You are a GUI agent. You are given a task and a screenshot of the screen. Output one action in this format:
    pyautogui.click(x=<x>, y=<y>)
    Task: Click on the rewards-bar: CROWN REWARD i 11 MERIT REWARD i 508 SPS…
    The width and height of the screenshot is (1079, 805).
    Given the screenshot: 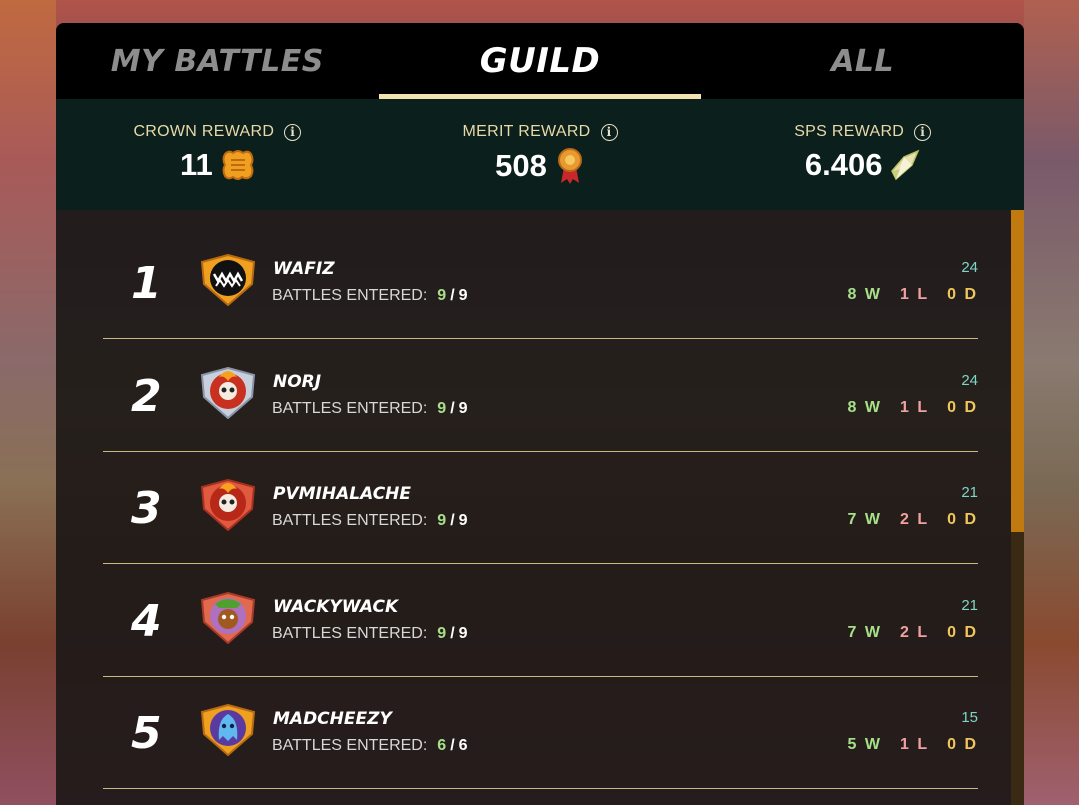 What is the action you would take?
    pyautogui.click(x=540, y=154)
    